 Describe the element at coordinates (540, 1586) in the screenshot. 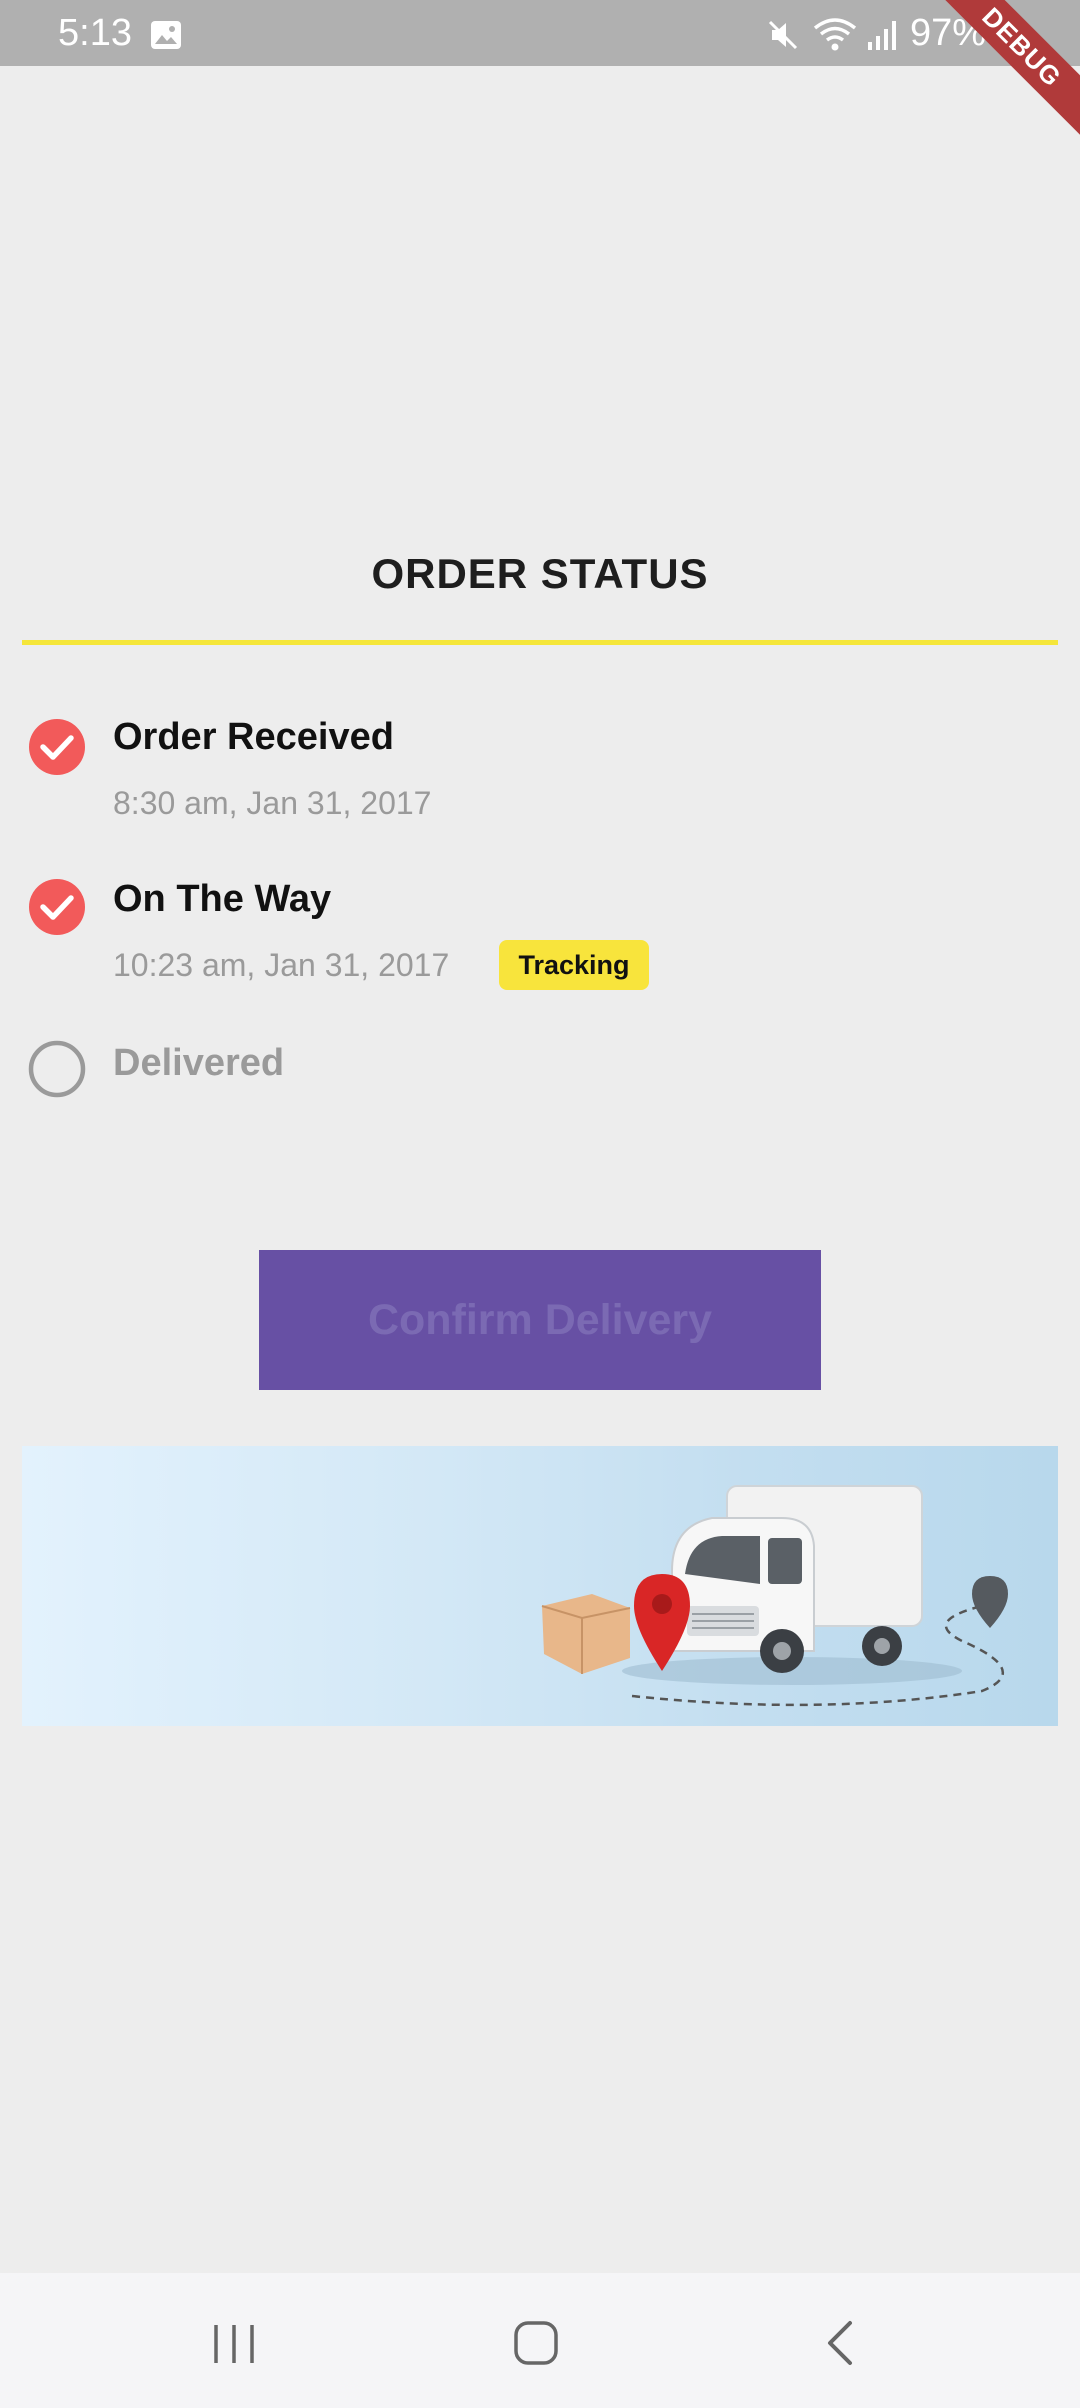

I see `delivery-banner` at that location.